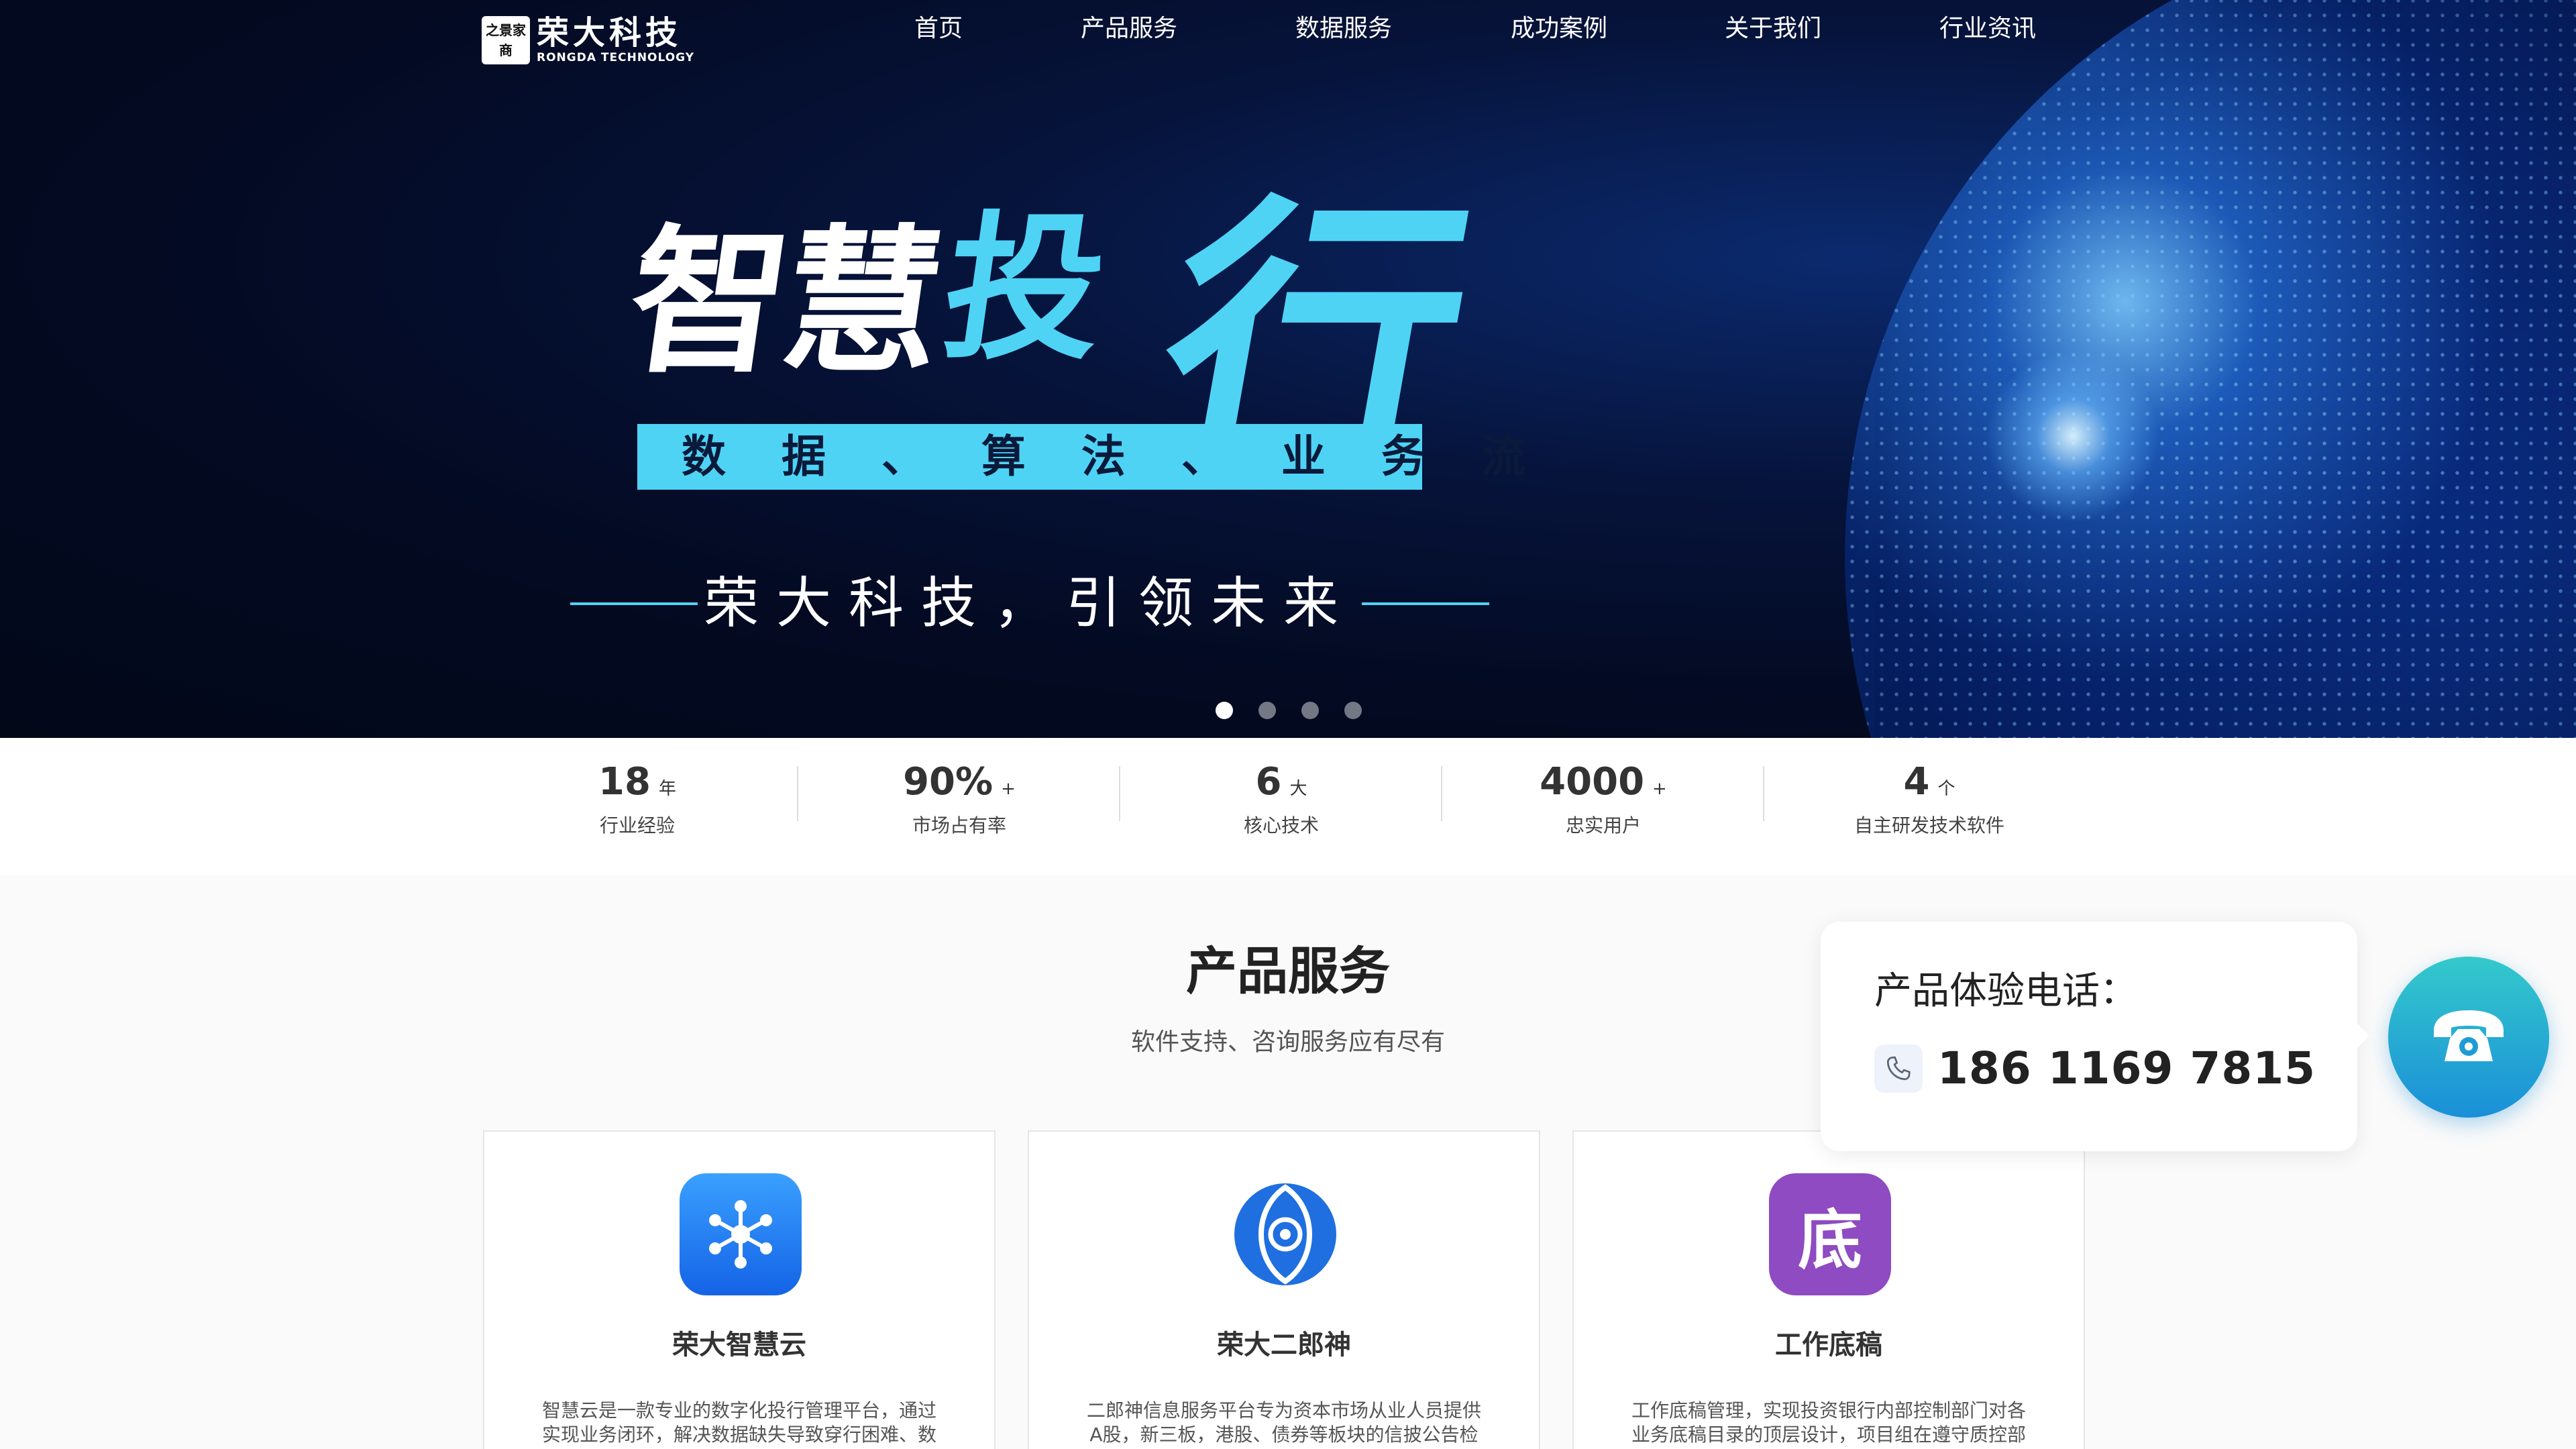 This screenshot has height=1449, width=2576. I want to click on logo-subtitle: RONGDA TECHNOLOGY, so click(616, 57).